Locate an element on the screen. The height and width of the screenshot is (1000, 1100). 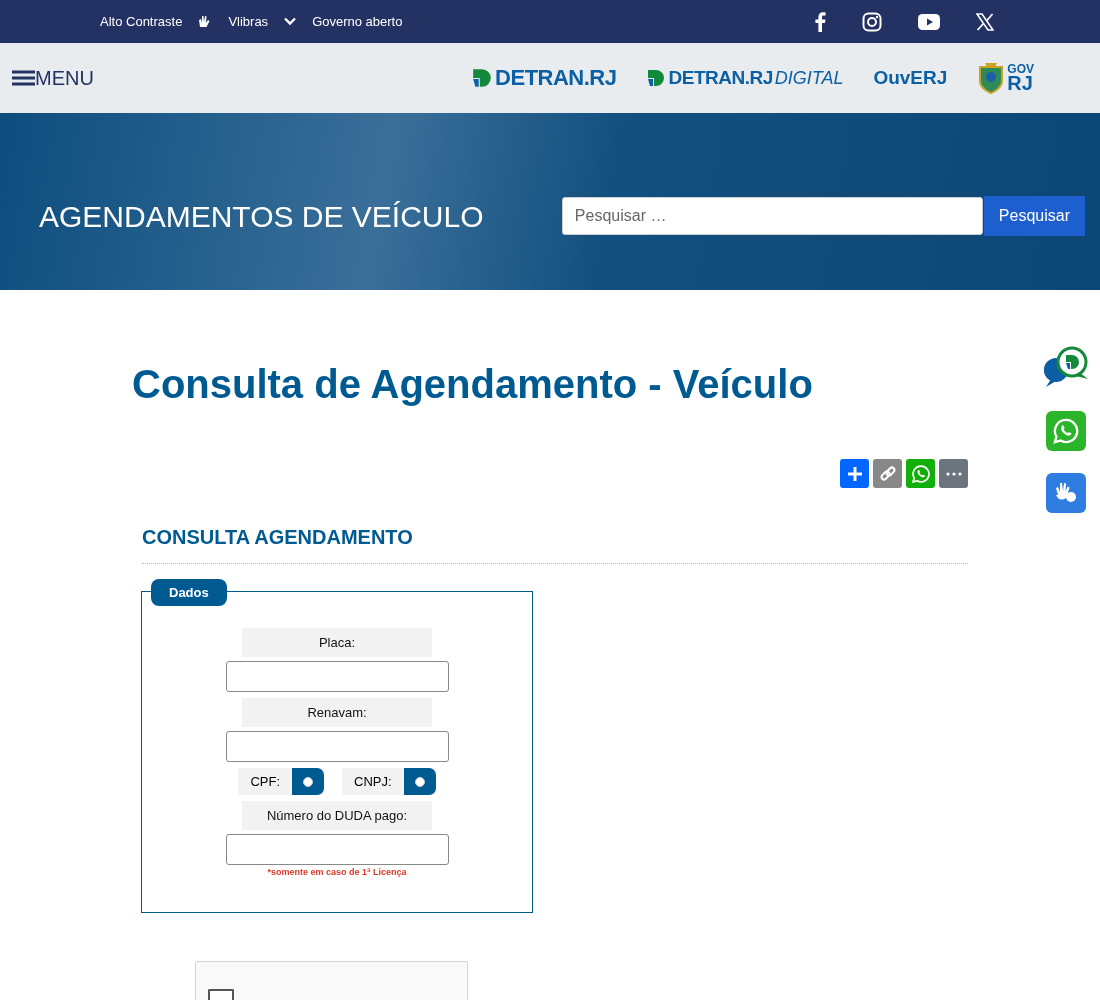
detran-digital-logo: DETRAN.RJDIGITAL is located at coordinates (745, 78).